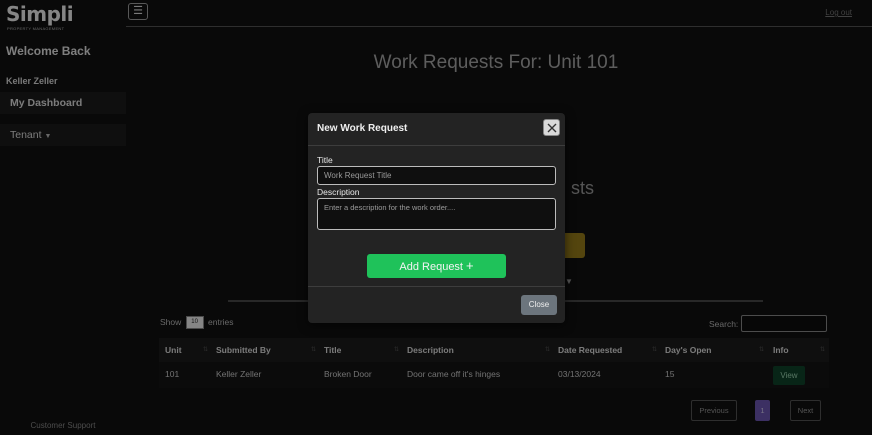 This screenshot has width=872, height=435. I want to click on title-label: Title, so click(325, 160).